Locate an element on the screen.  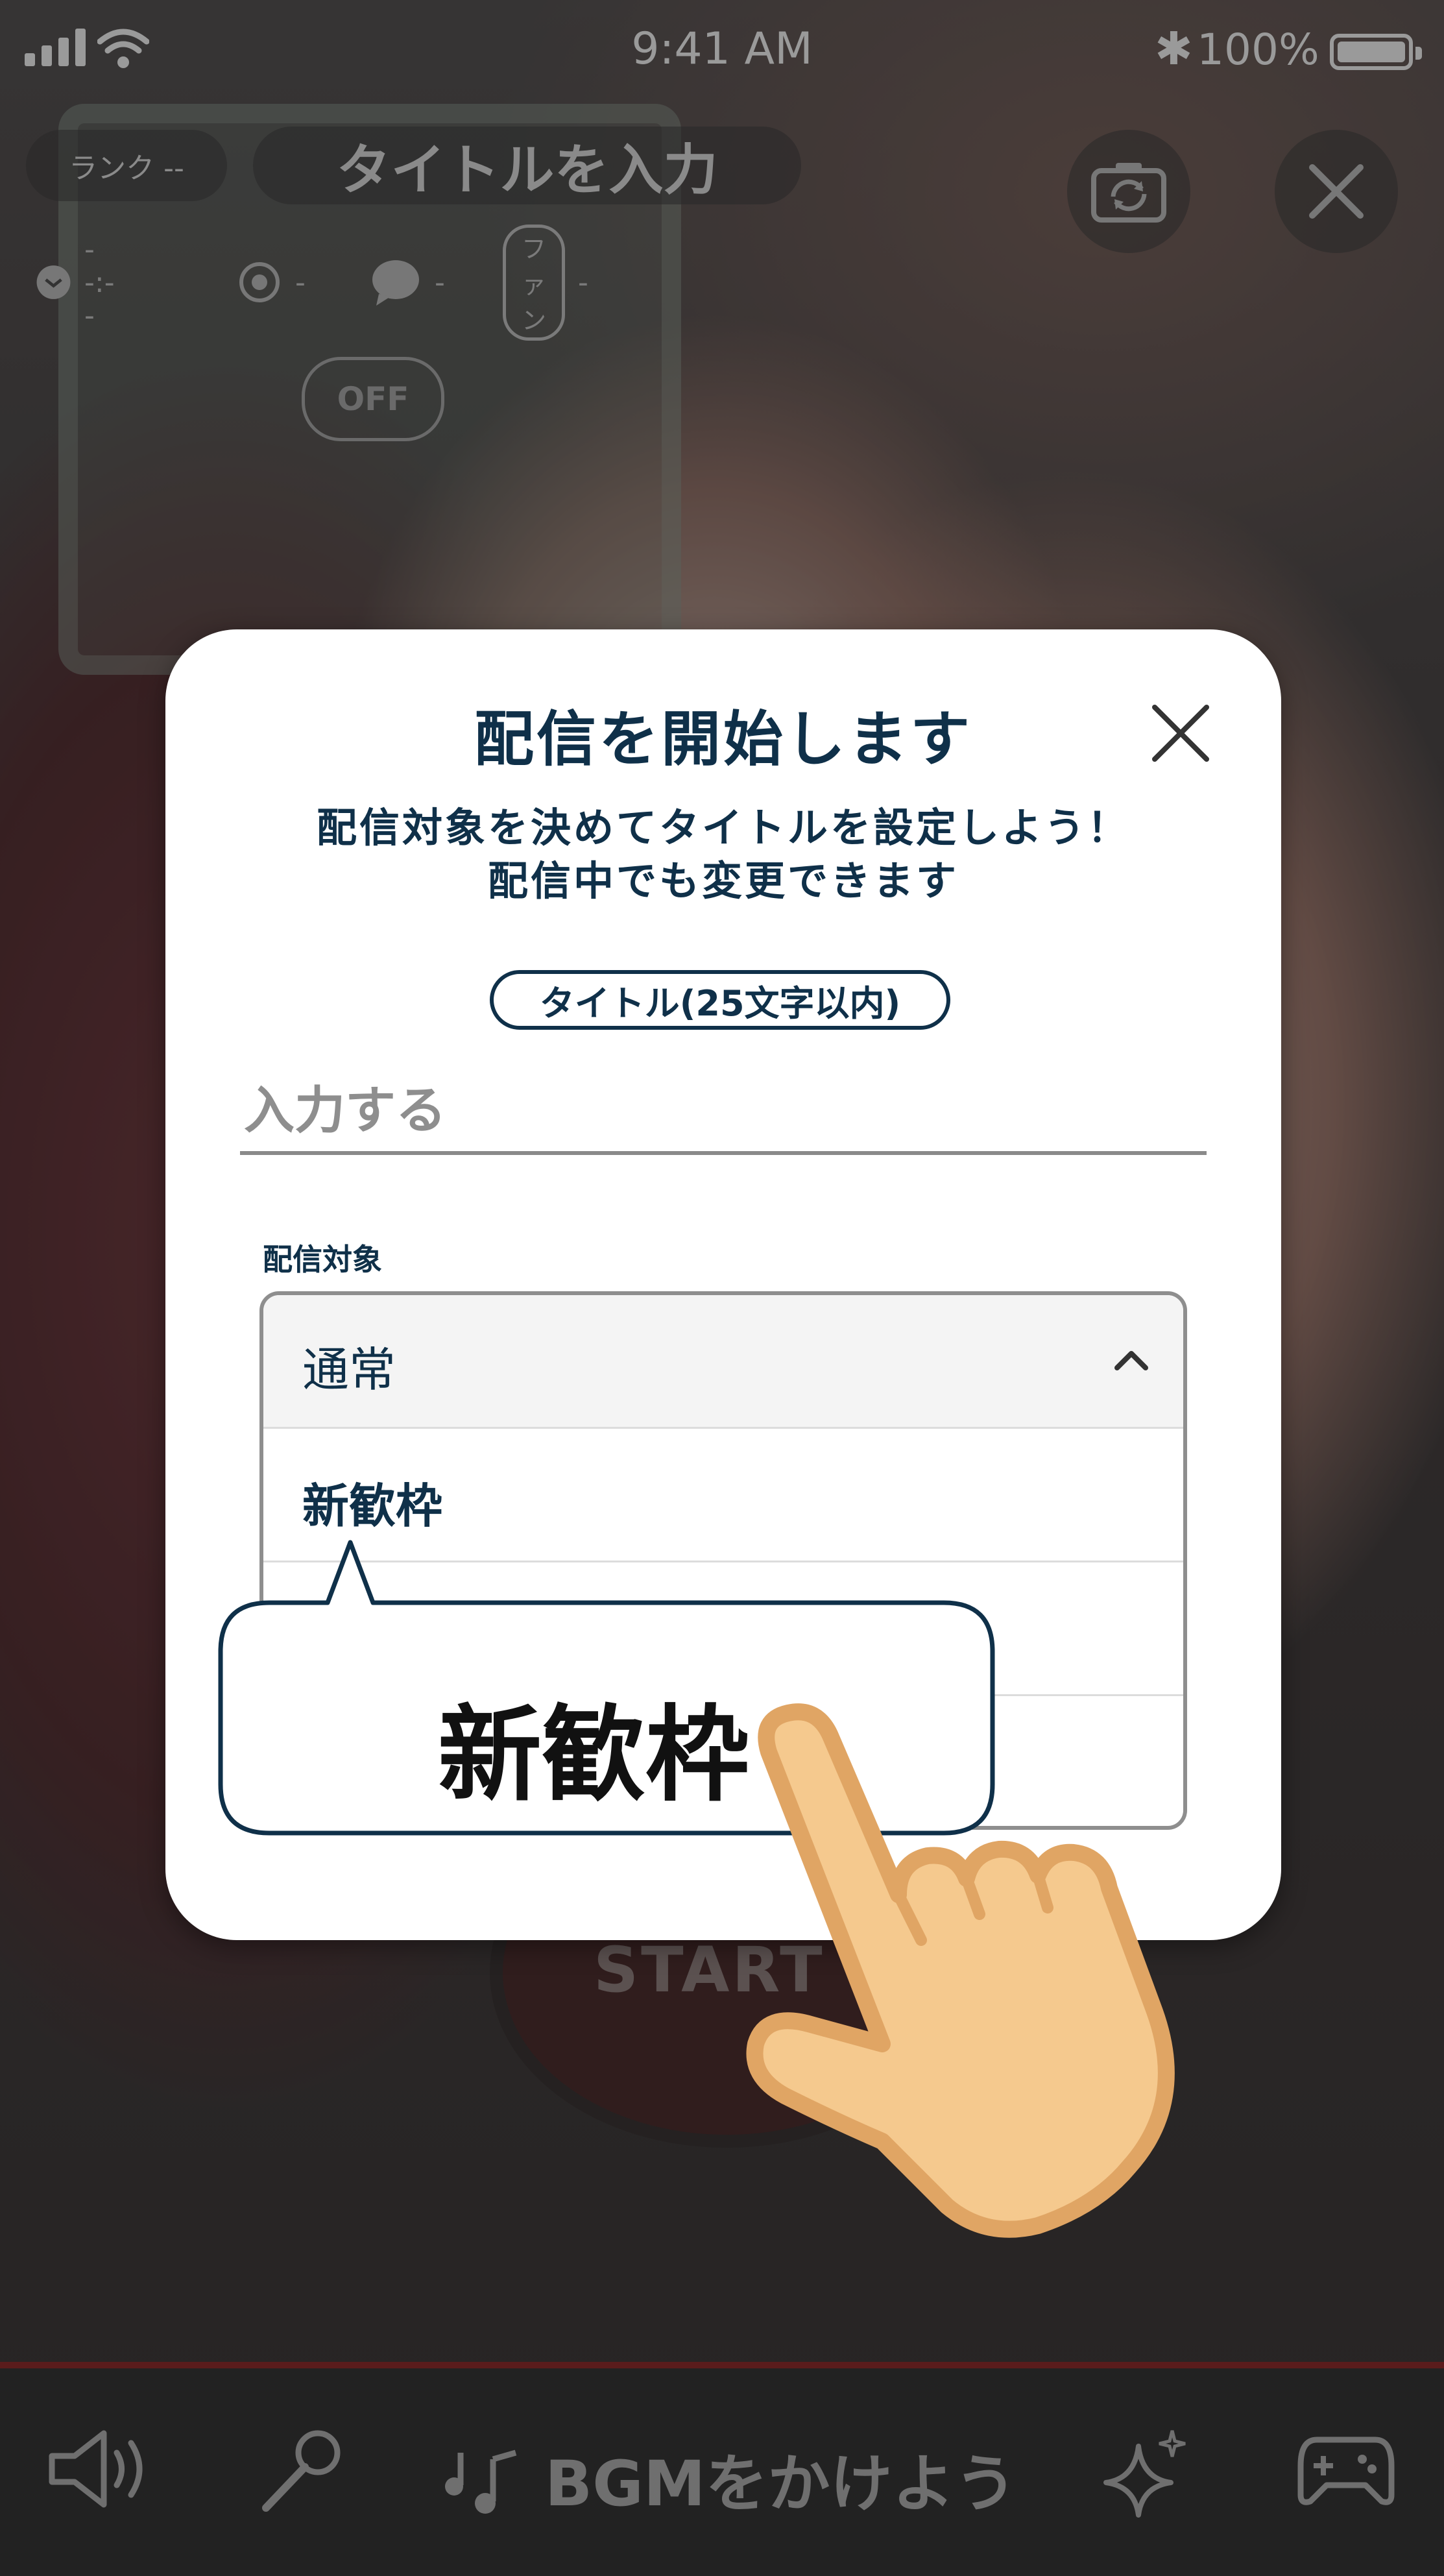
chevron-up-icon is located at coordinates (1131, 1360).